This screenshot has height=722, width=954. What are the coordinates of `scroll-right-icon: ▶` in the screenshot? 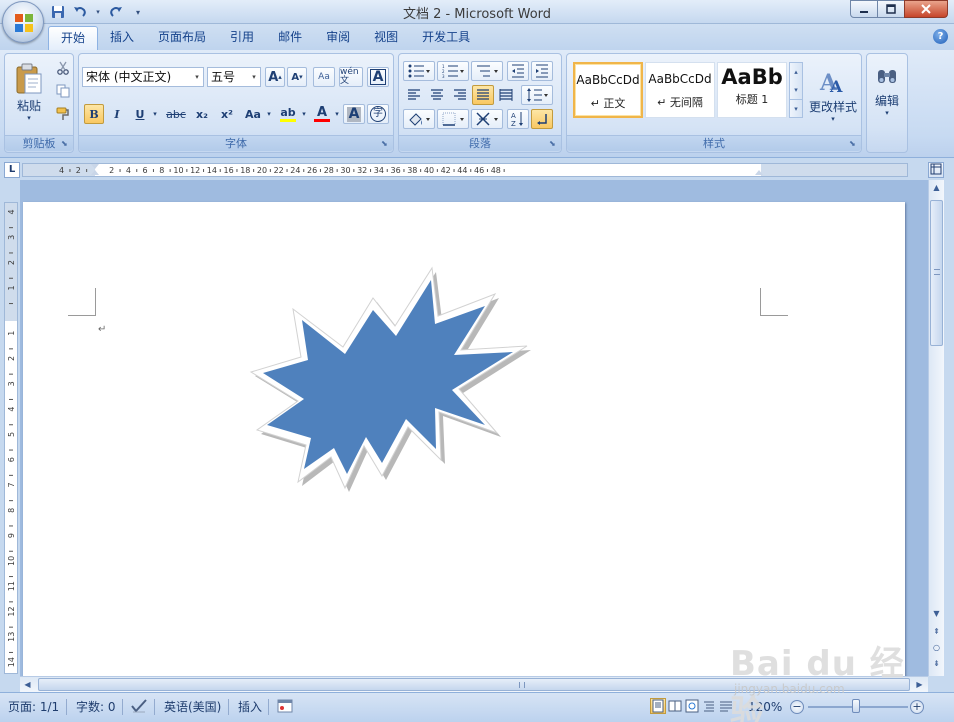 It's located at (919, 685).